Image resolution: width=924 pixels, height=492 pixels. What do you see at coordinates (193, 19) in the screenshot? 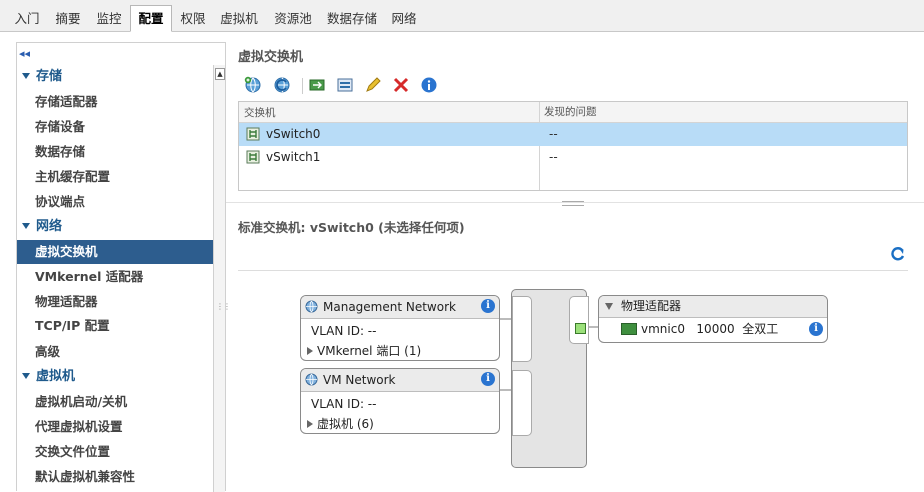
I see `tab-permissions: 权限` at bounding box center [193, 19].